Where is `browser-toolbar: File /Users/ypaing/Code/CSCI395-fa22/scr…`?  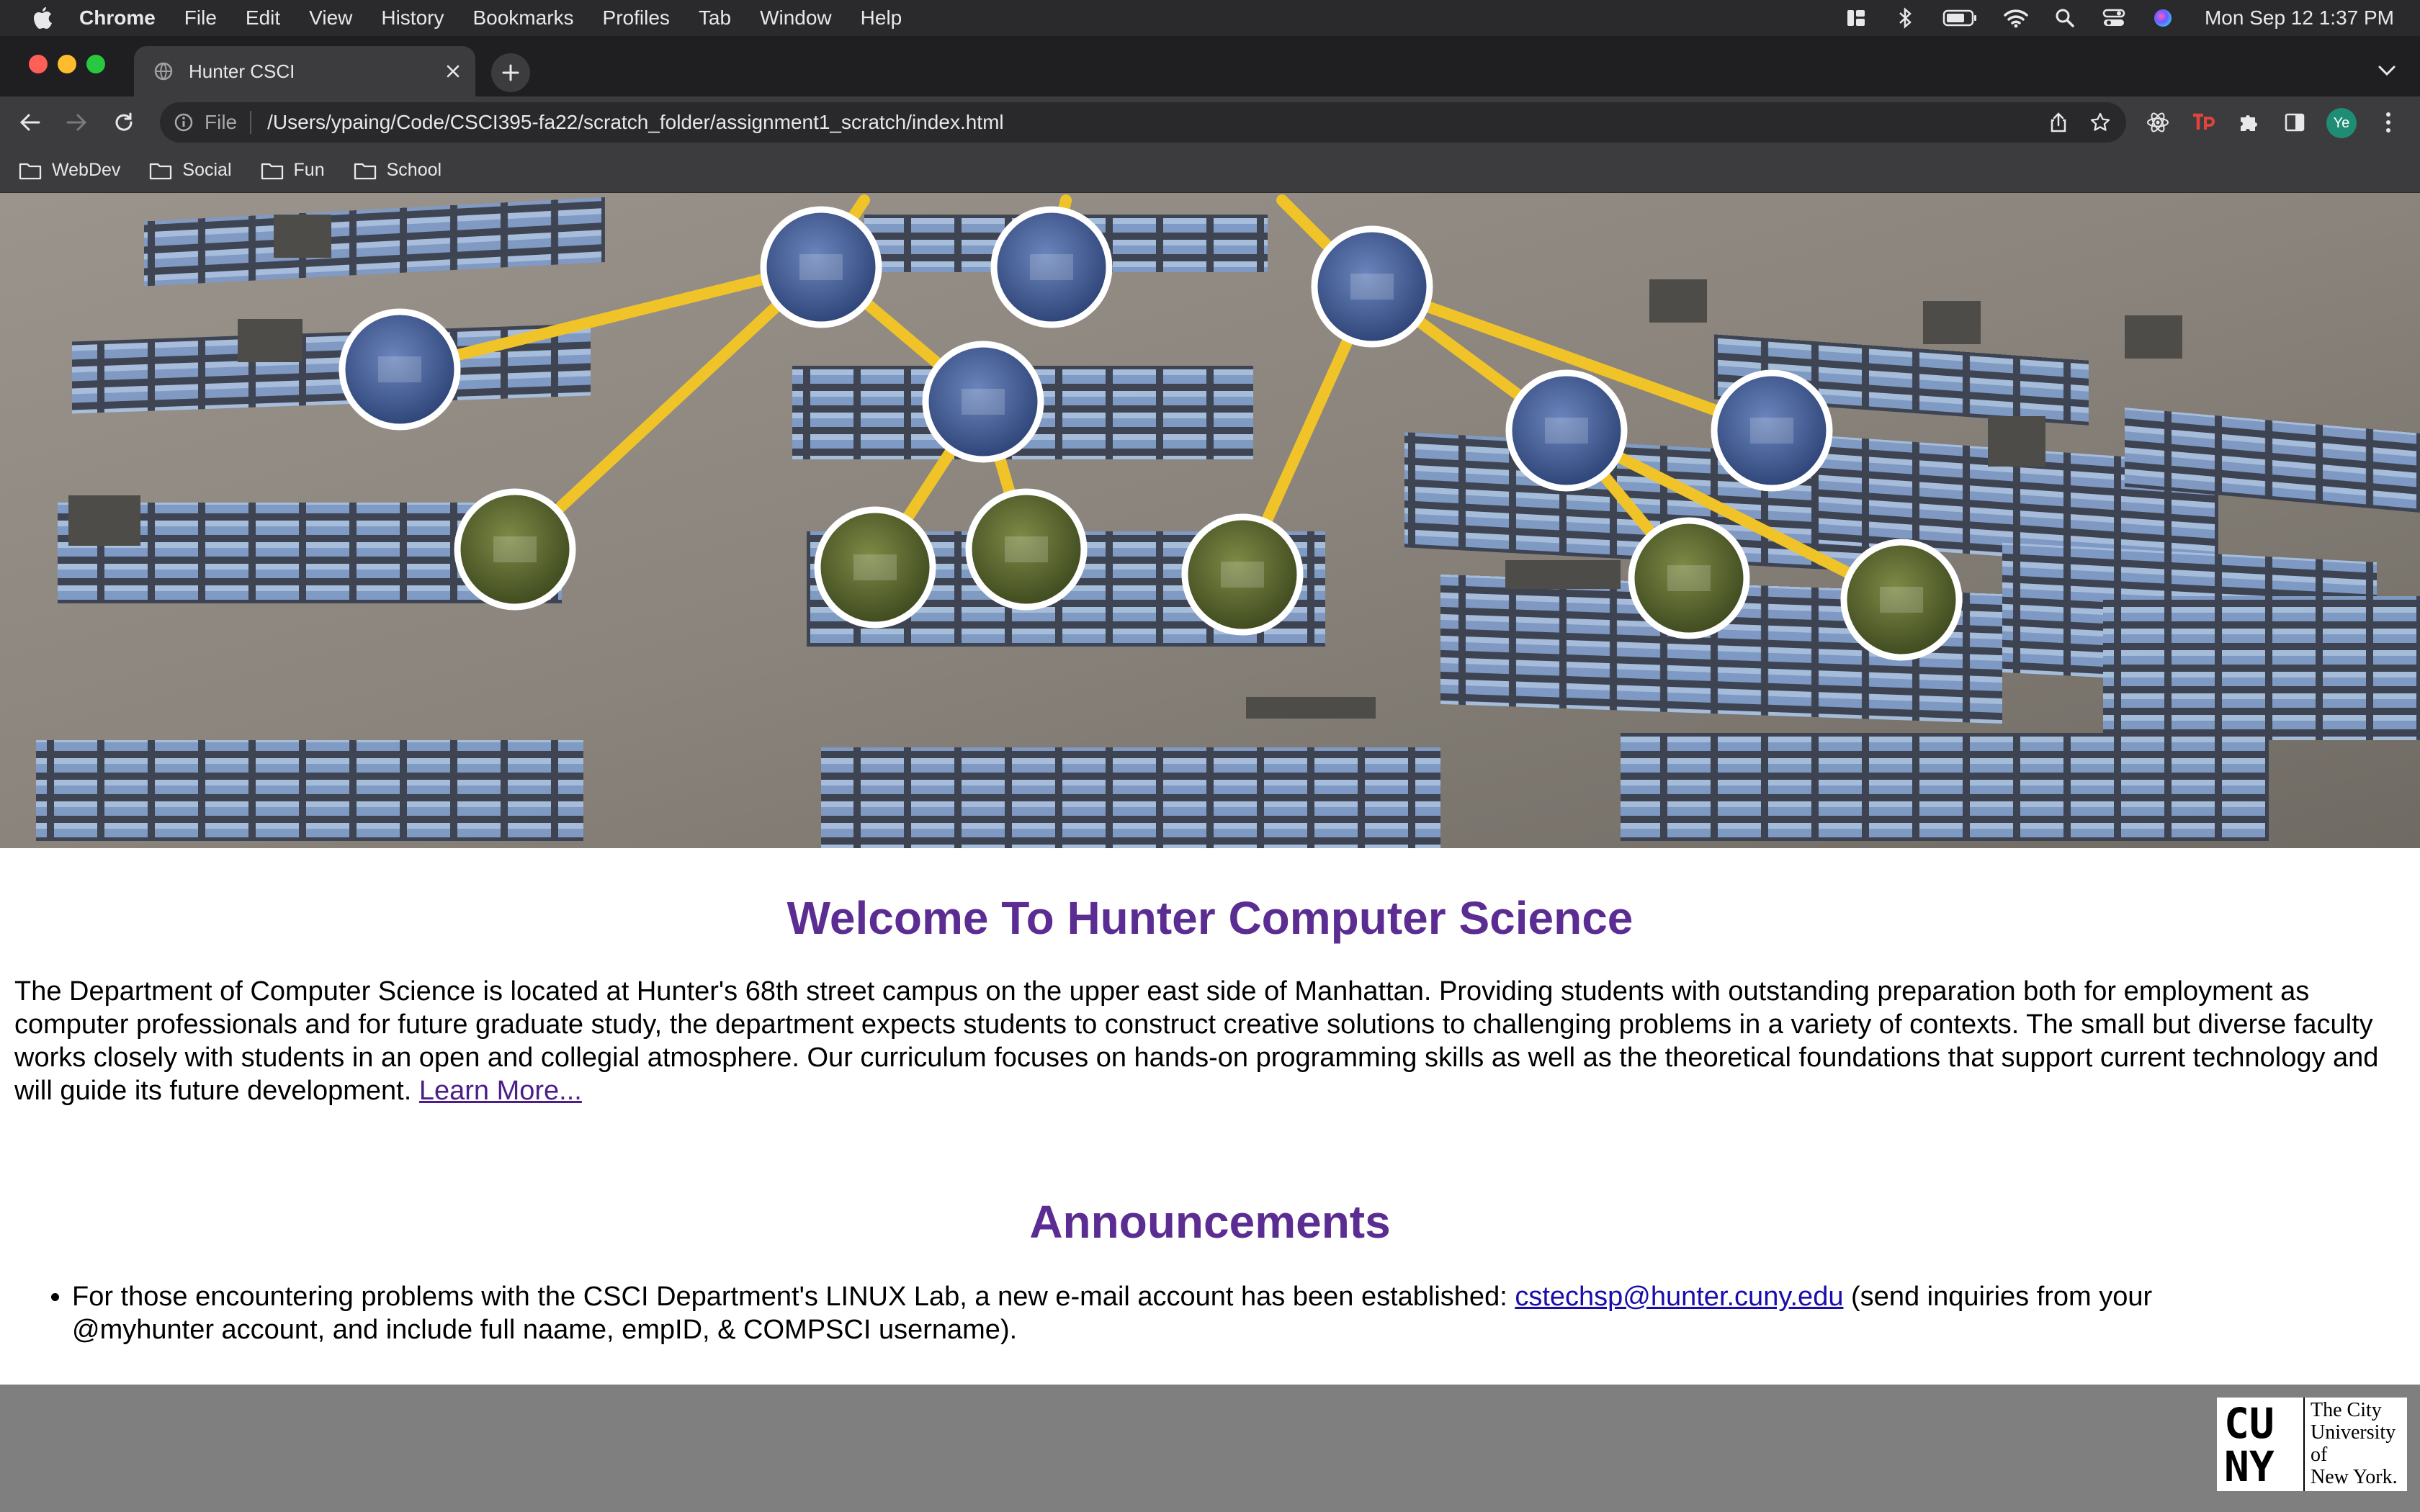 browser-toolbar: File /Users/ypaing/Code/CSCI395-fa22/scr… is located at coordinates (1210, 122).